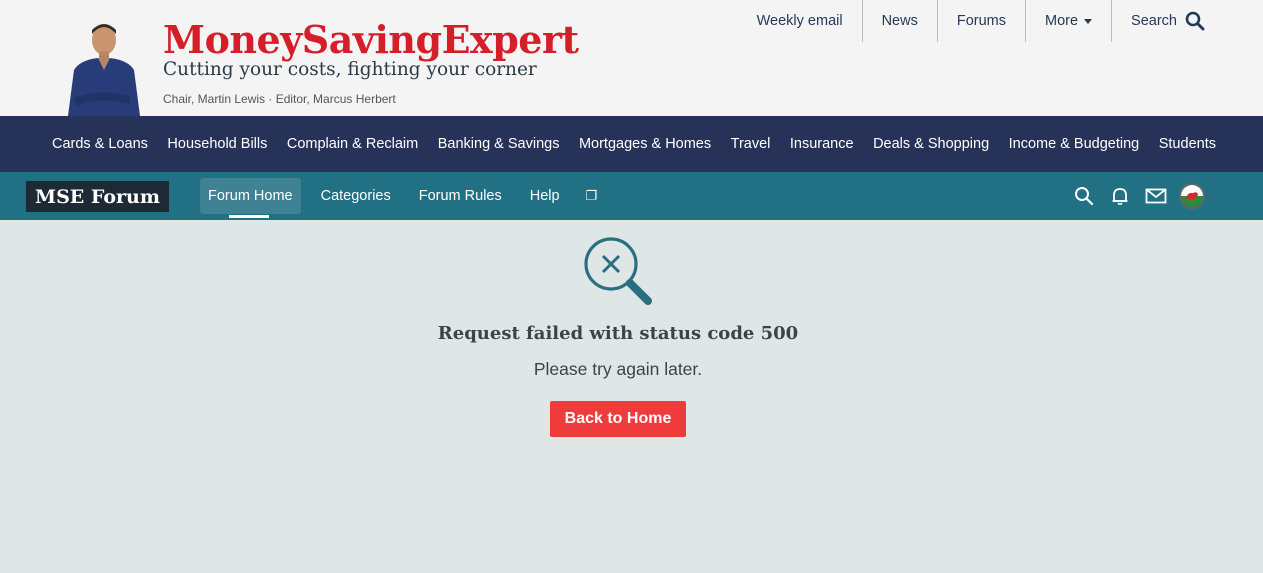  What do you see at coordinates (1154, 21) in the screenshot?
I see `toplink-label: Search` at bounding box center [1154, 21].